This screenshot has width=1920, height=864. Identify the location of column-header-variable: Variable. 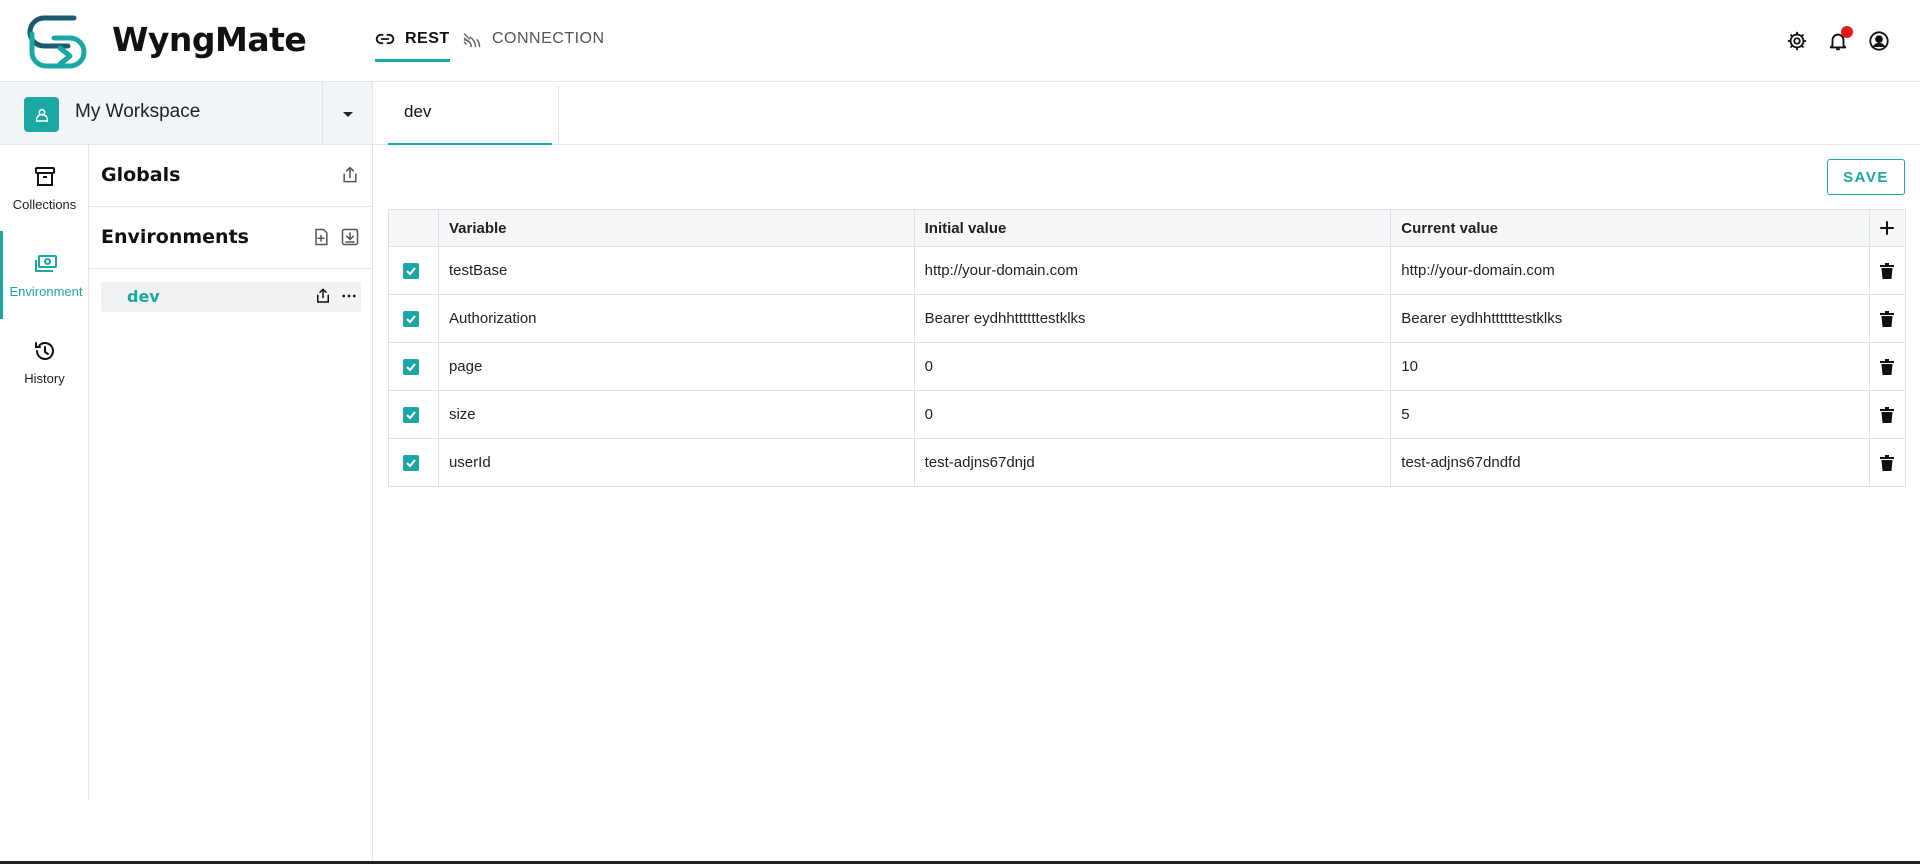
(676, 228).